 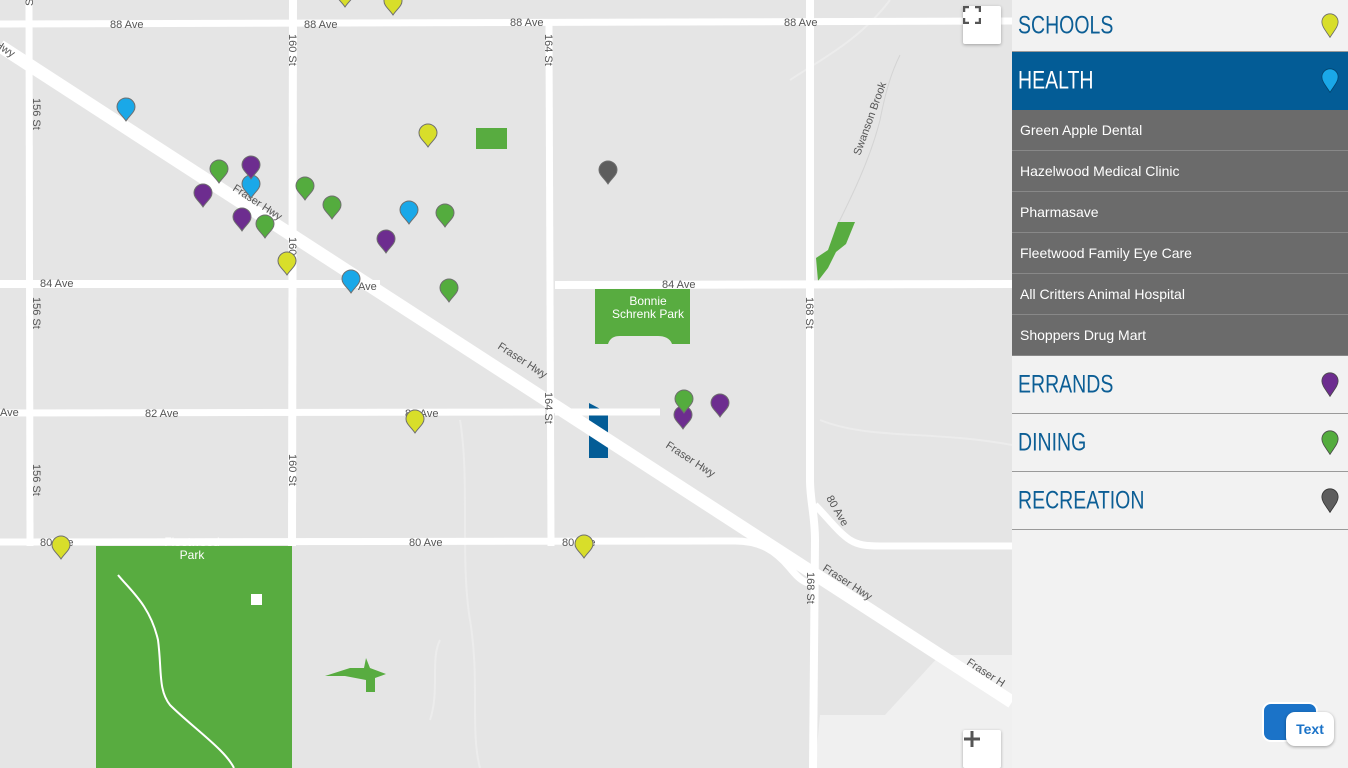 What do you see at coordinates (1180, 130) in the screenshot?
I see `health-item-green-apple-dental: Green Apple Dental` at bounding box center [1180, 130].